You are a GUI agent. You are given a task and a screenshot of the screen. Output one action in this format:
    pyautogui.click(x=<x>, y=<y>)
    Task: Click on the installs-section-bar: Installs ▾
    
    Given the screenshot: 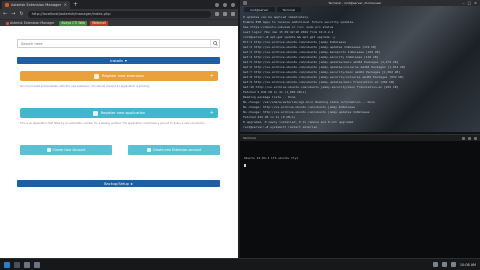 What is the action you would take?
    pyautogui.click(x=118, y=60)
    